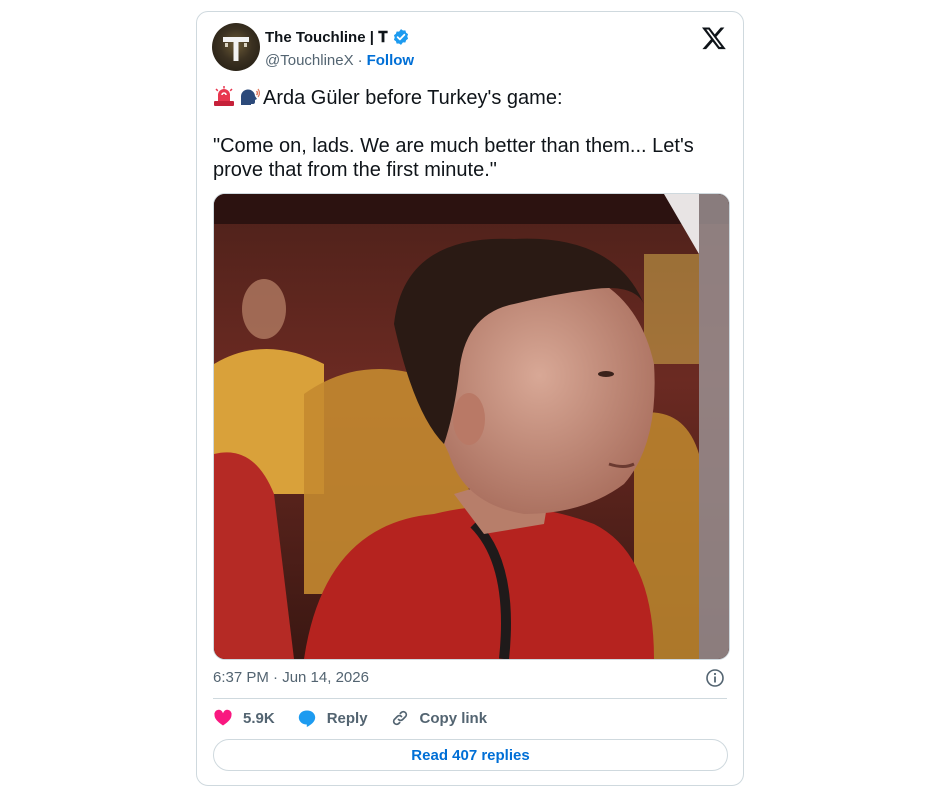 This screenshot has height=797, width=940. What do you see at coordinates (453, 718) in the screenshot?
I see `copy-link-label: Copy link` at bounding box center [453, 718].